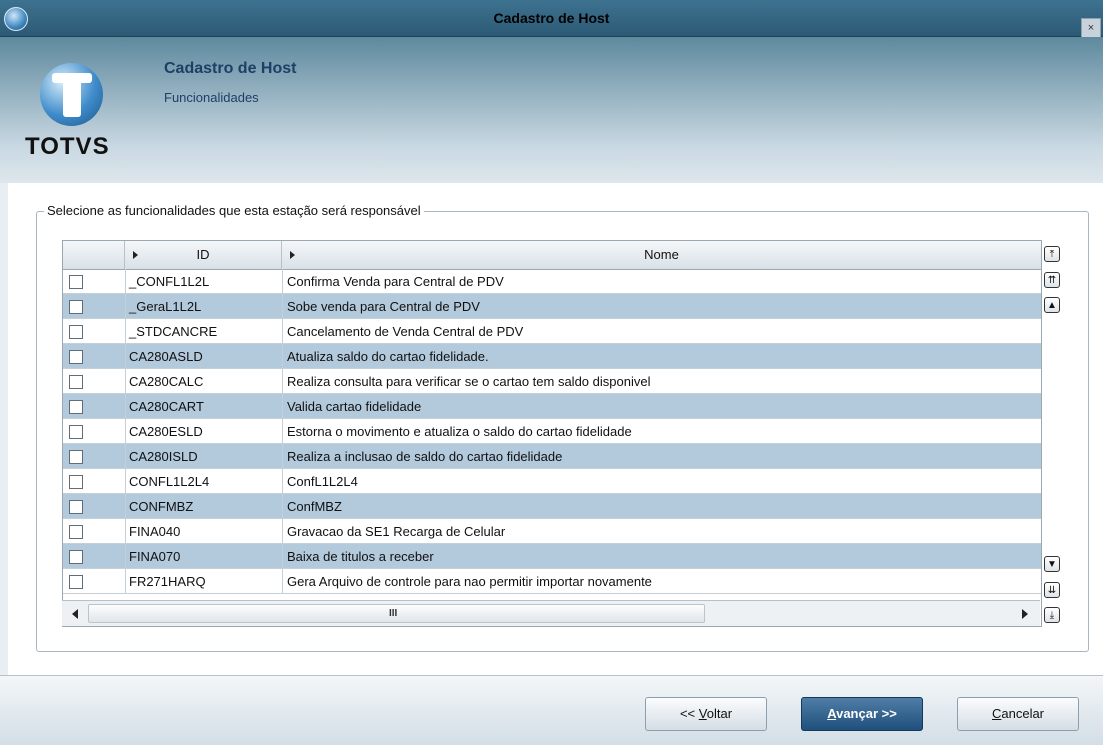  Describe the element at coordinates (1052, 305) in the screenshot. I see `row-up-button: ▲` at that location.